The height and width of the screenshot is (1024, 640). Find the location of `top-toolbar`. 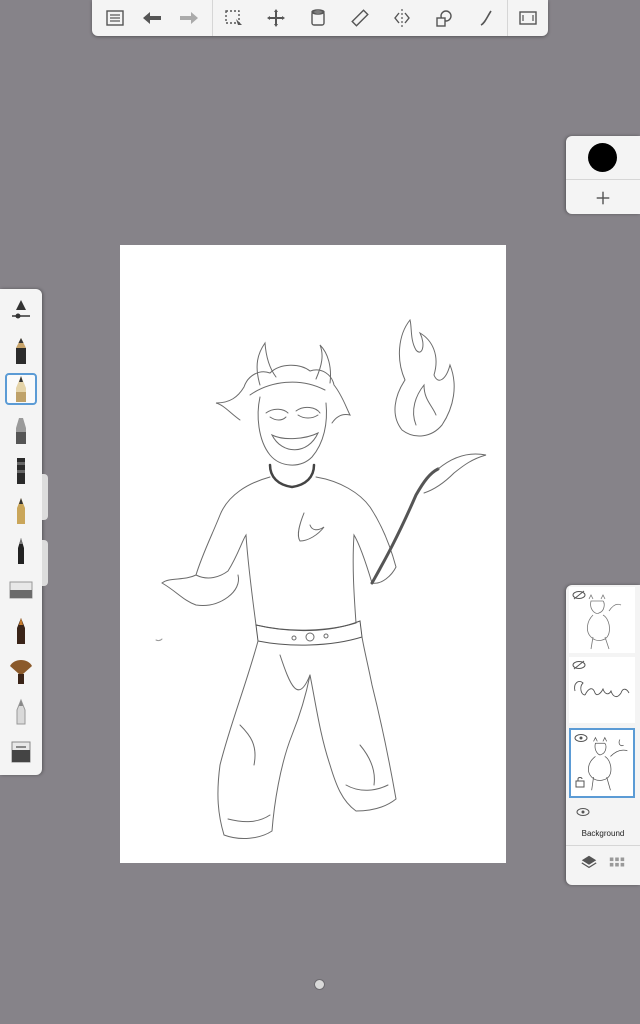

top-toolbar is located at coordinates (320, 18).